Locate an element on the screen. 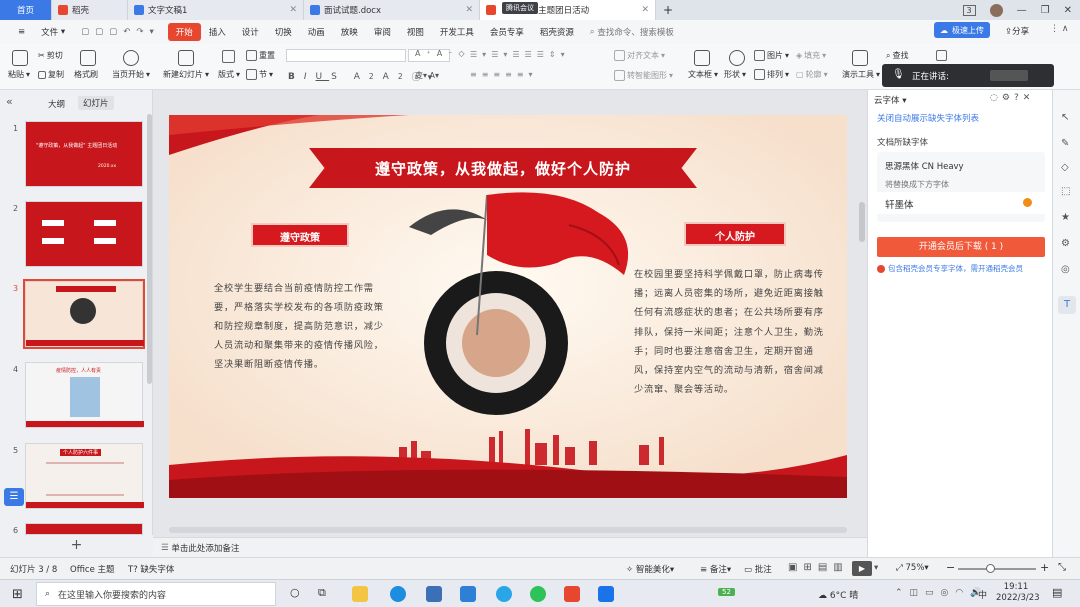 Image resolution: width=1080 pixels, height=607 pixels. layout-icon is located at coordinates (228, 56).